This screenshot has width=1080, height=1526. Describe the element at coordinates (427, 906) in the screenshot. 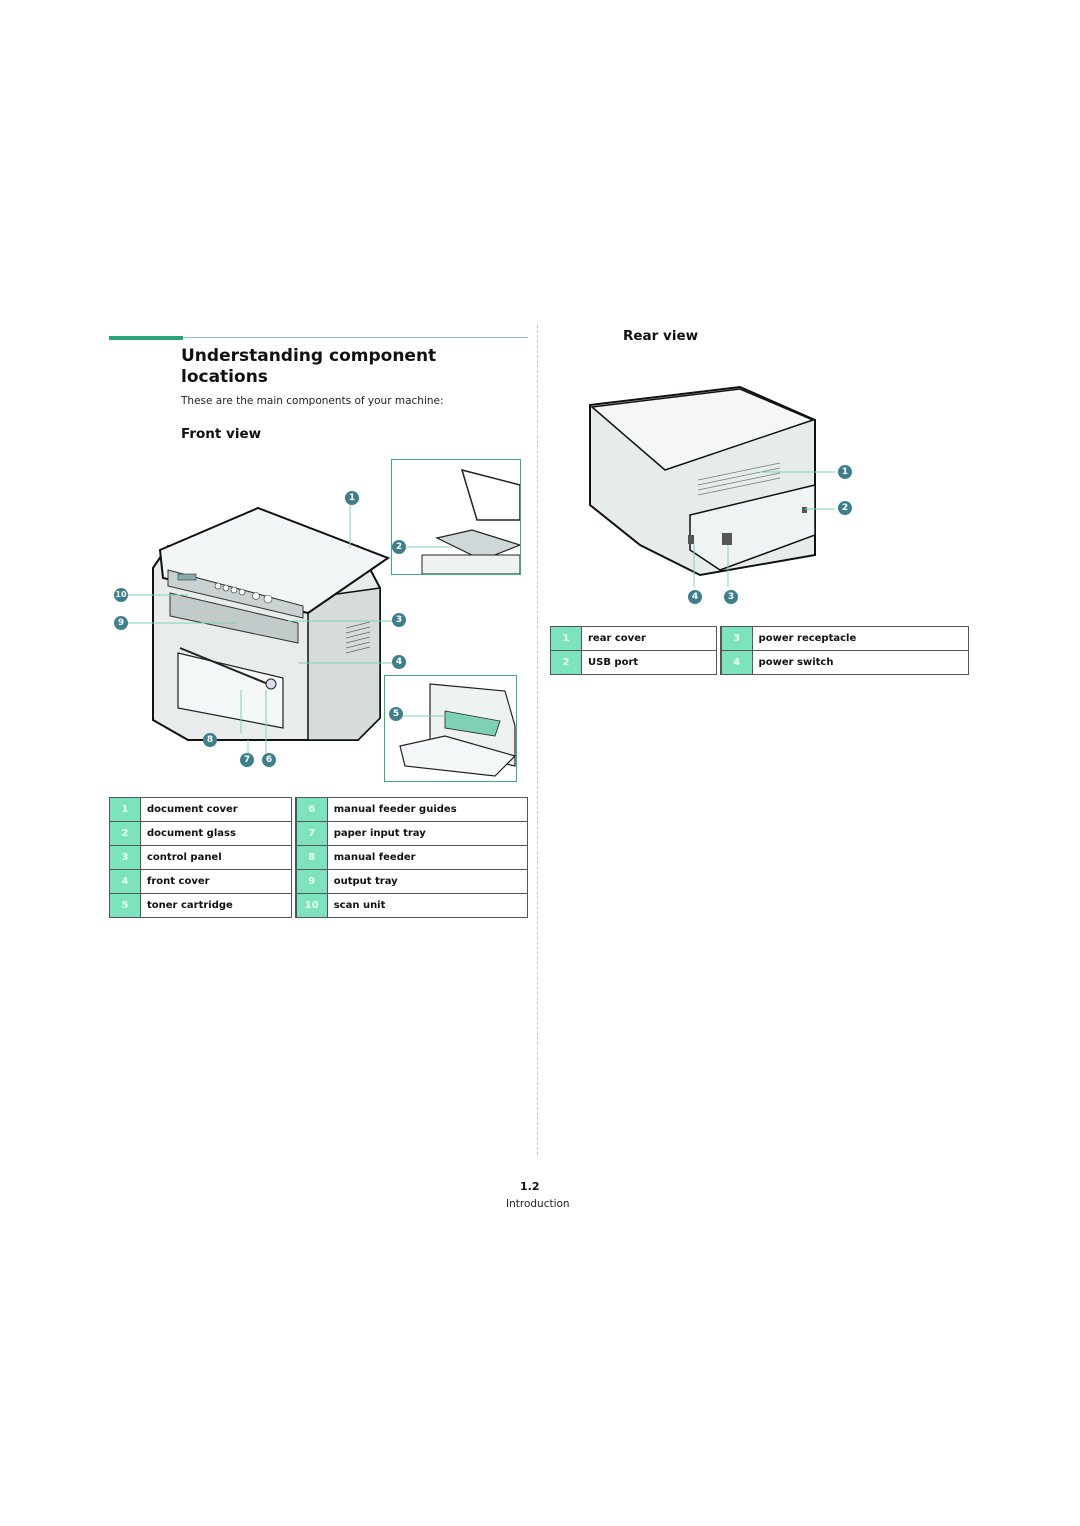

I see `item-label: scan unit` at that location.